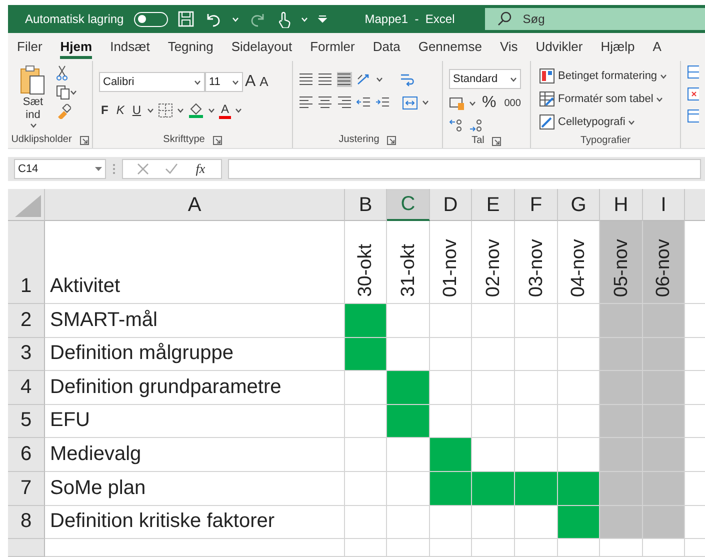 This screenshot has height=557, width=705. What do you see at coordinates (225, 110) in the screenshot?
I see `font-color-button: A` at bounding box center [225, 110].